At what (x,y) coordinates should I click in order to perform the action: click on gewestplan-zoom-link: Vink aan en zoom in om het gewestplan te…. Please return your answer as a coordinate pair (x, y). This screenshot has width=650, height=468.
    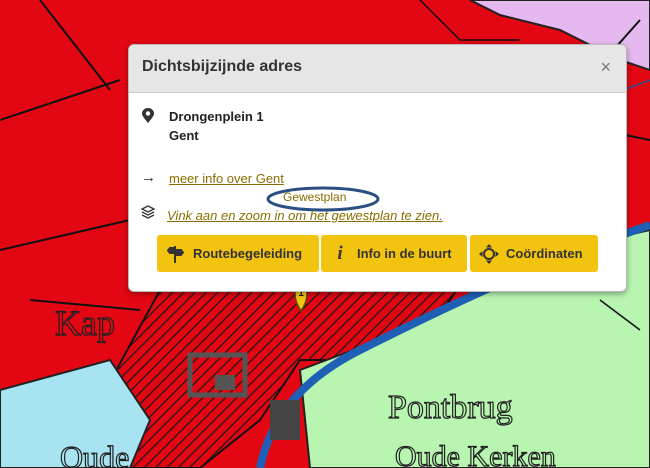
    Looking at the image, I should click on (305, 215).